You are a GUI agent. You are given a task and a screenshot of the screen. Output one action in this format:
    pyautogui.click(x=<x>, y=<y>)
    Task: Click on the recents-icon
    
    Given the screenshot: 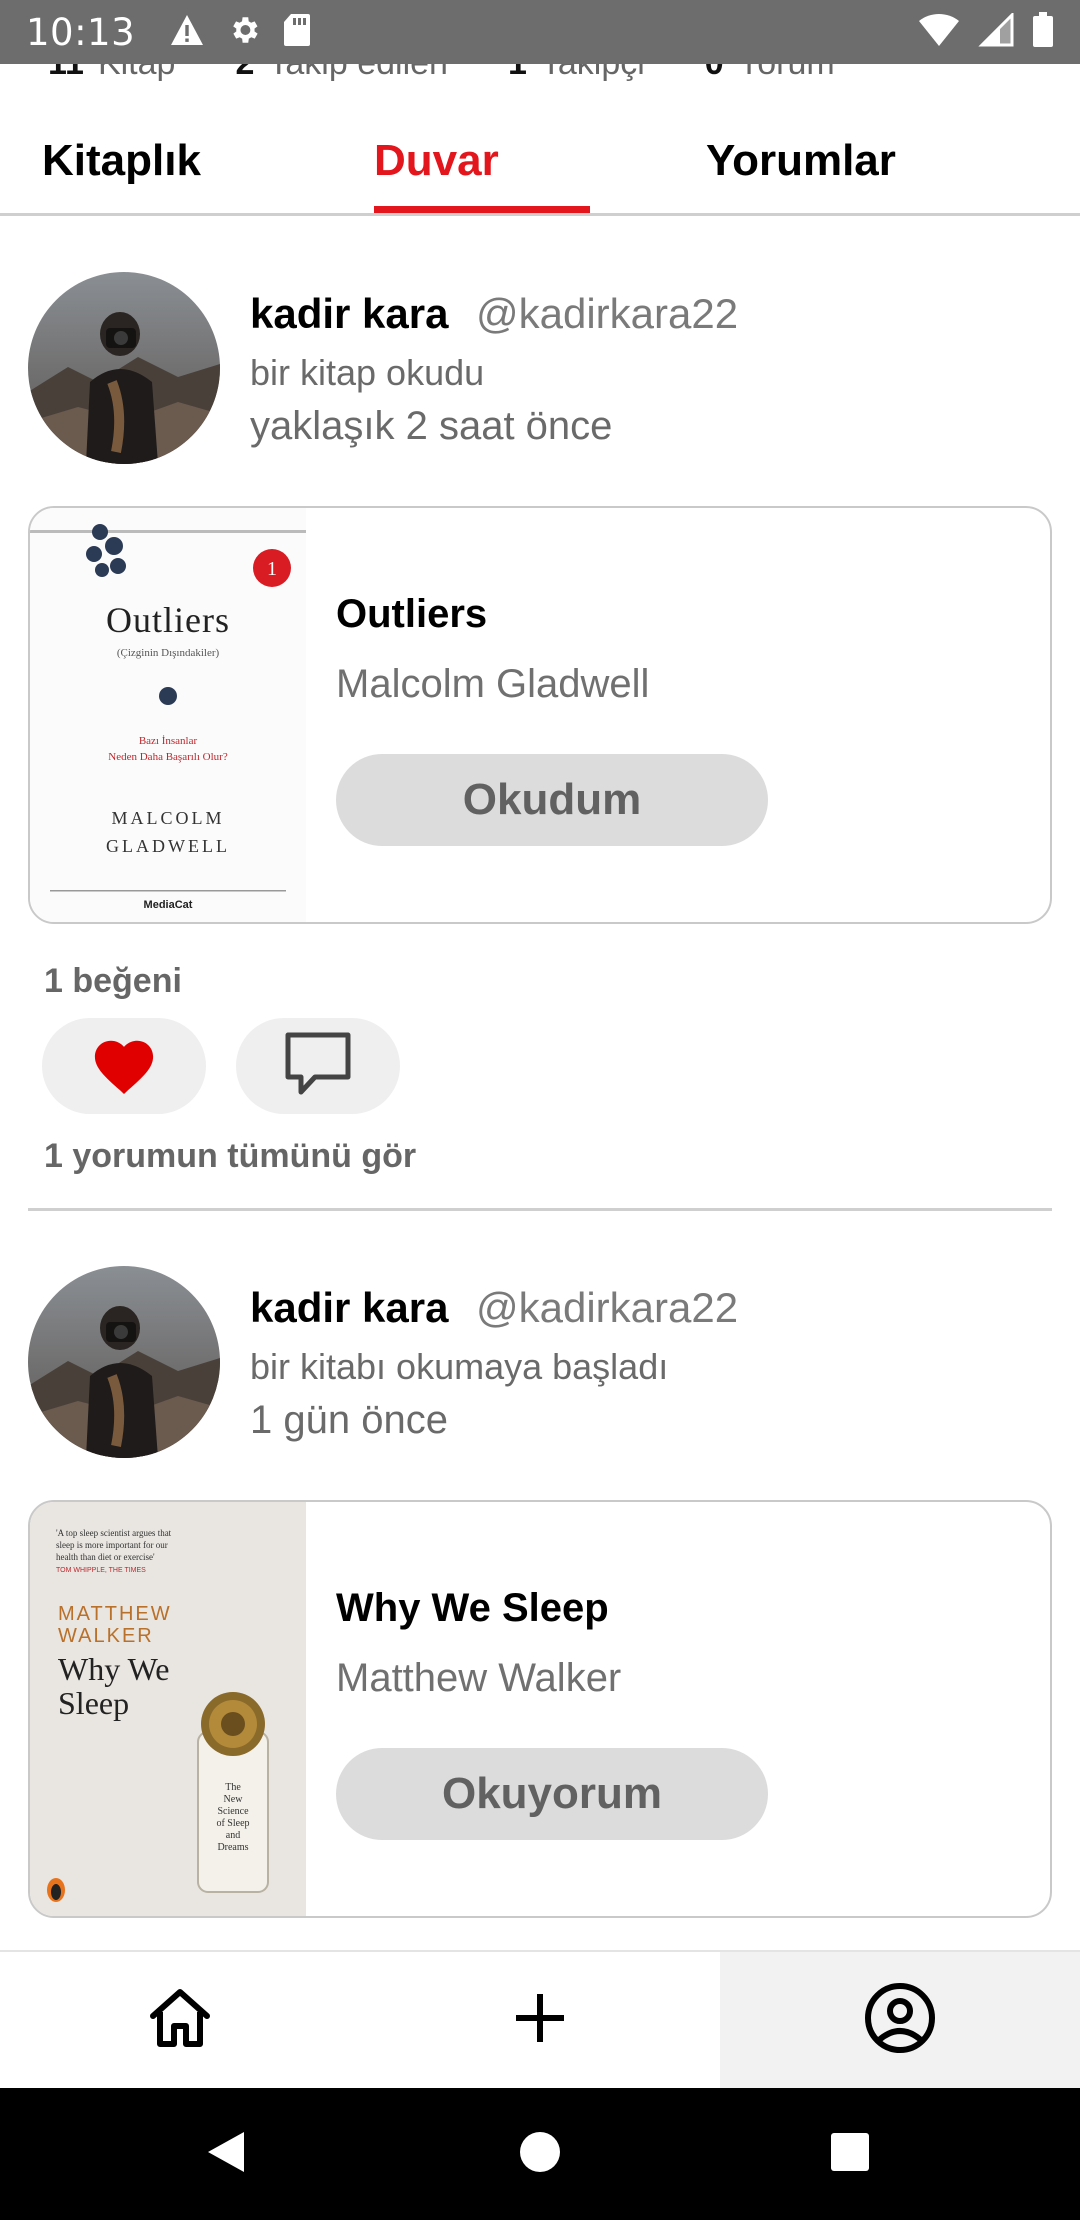 What is the action you would take?
    pyautogui.click(x=850, y=2154)
    